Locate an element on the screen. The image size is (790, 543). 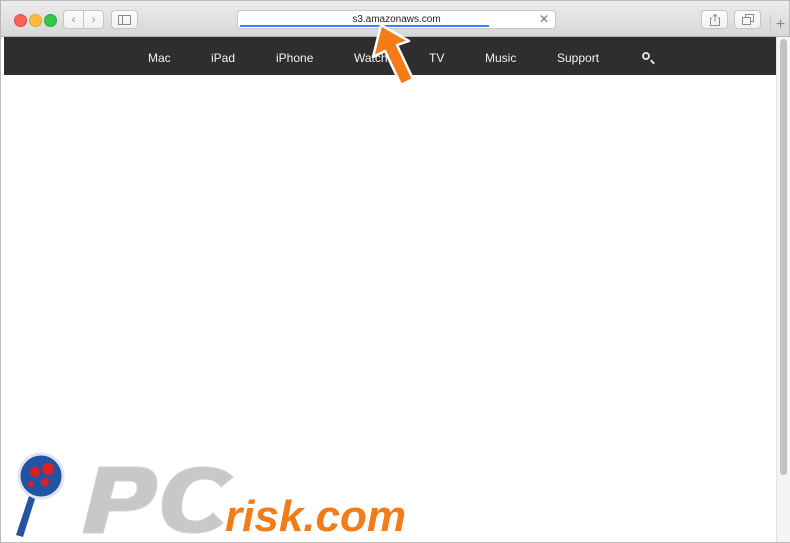
close-icon: ✕ is located at coordinates (544, 19).